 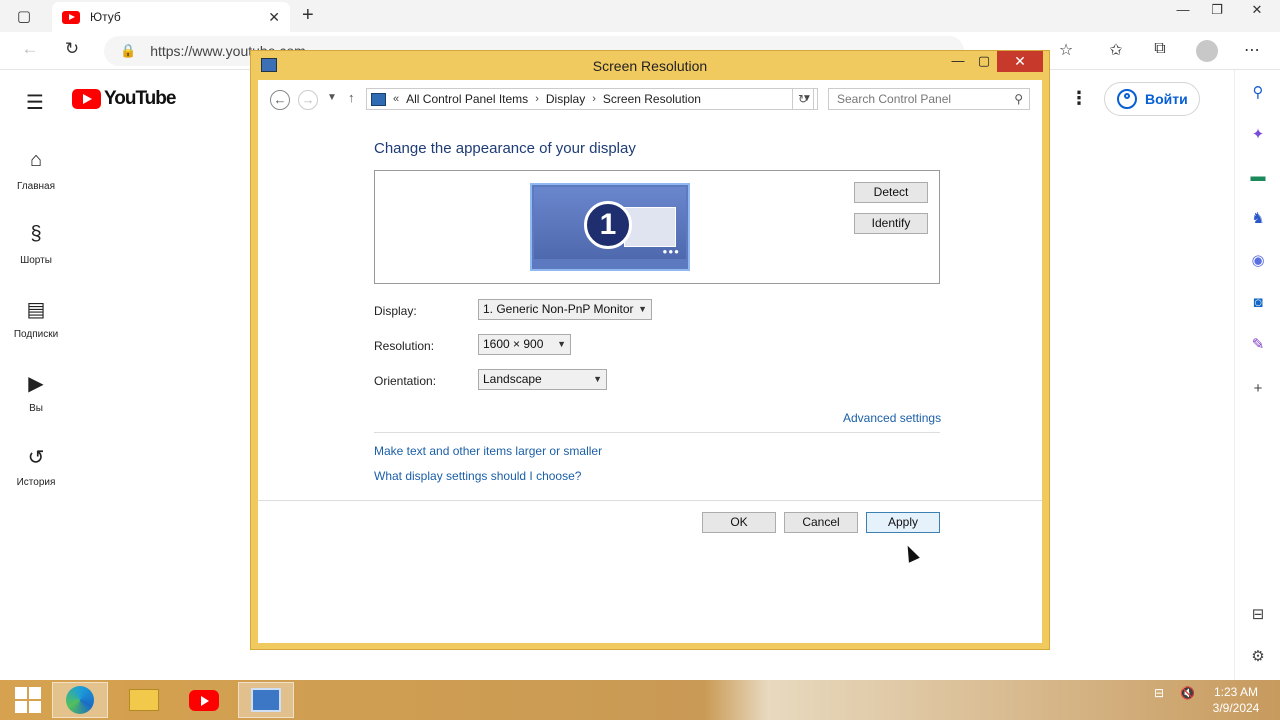 I want to click on subscriptions-icon: ▤, so click(x=36, y=310).